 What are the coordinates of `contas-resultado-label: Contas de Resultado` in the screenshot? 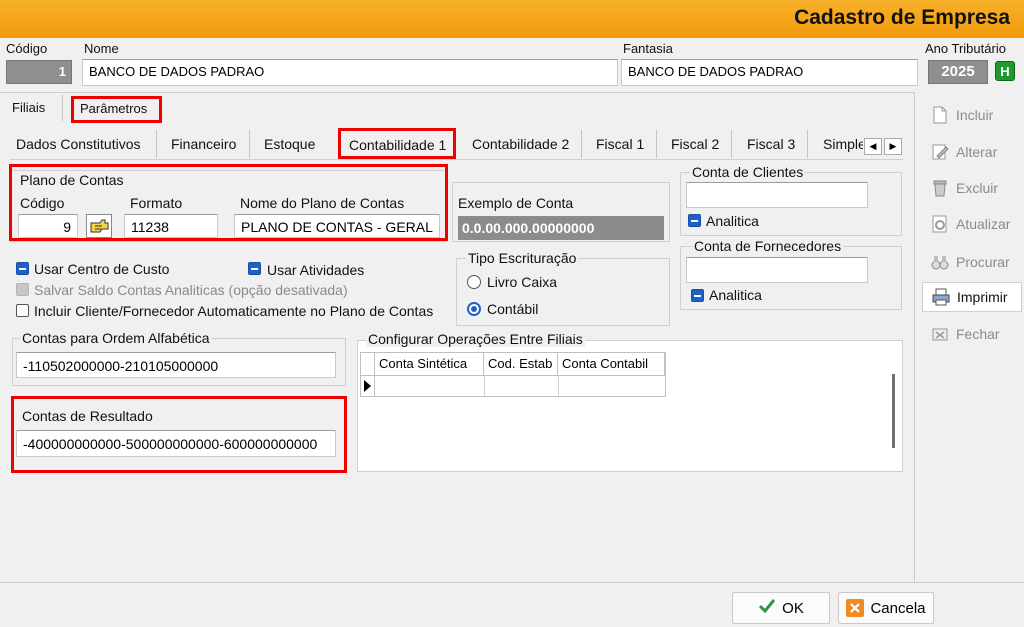 It's located at (87, 416).